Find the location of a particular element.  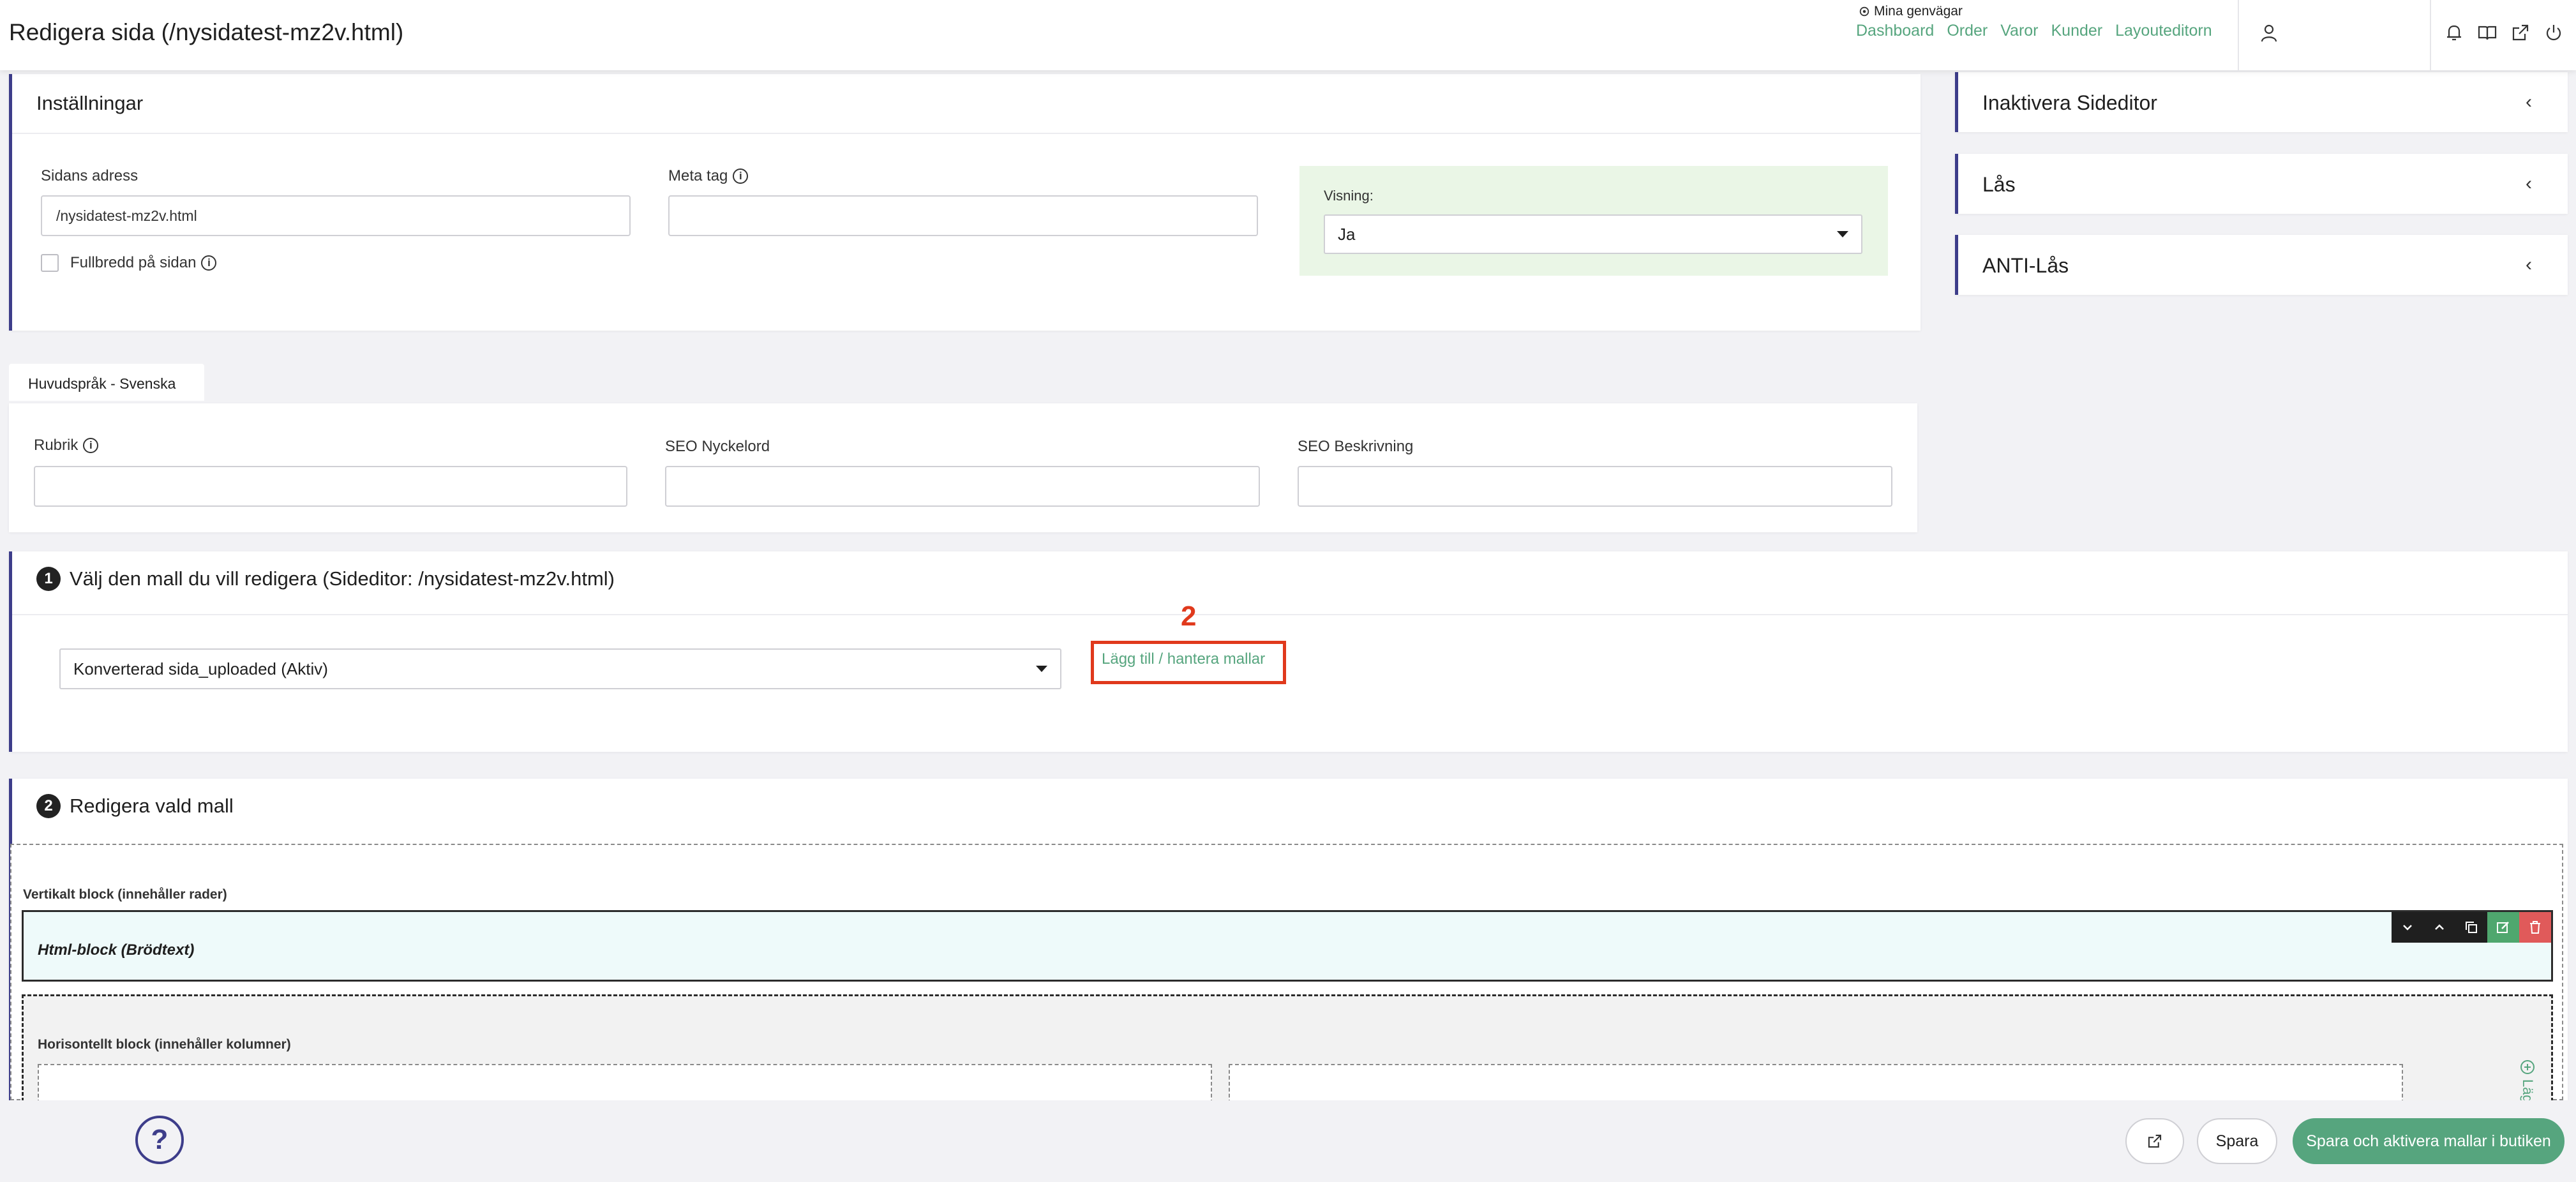

visning-select: Ja is located at coordinates (1593, 234).